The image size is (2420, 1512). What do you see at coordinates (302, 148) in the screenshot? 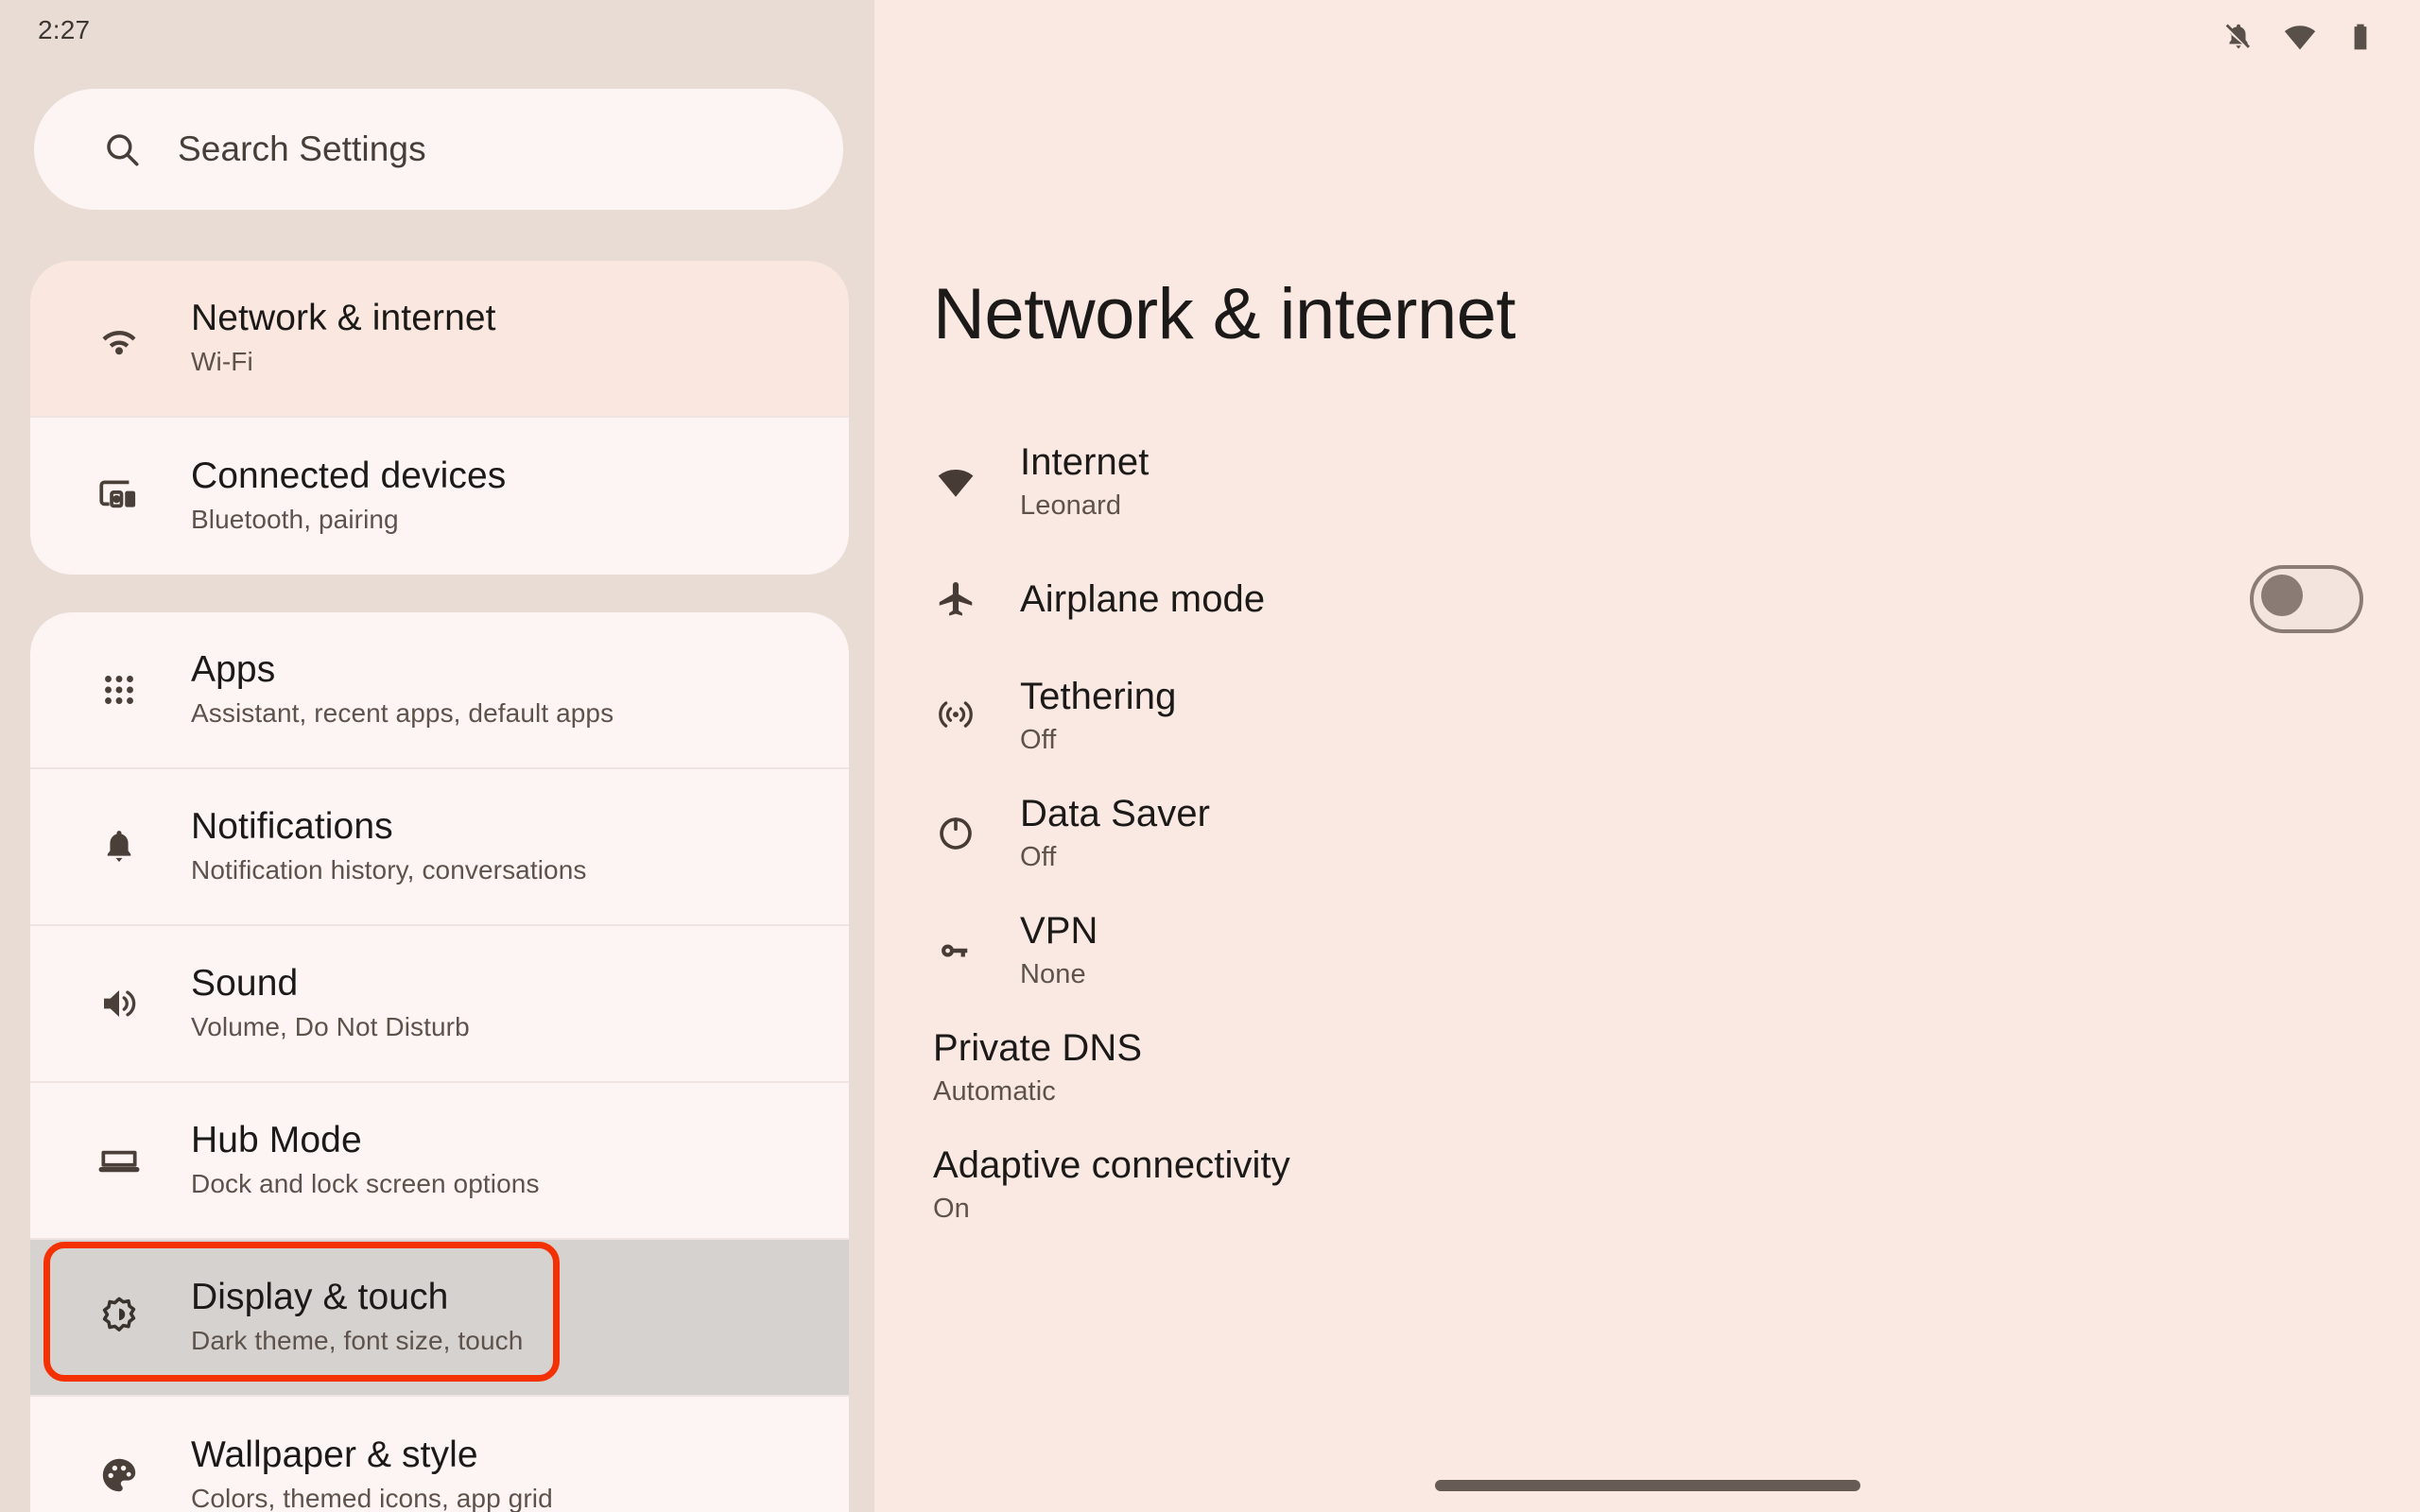
I see `search-placeholder-text: Search Settings` at bounding box center [302, 148].